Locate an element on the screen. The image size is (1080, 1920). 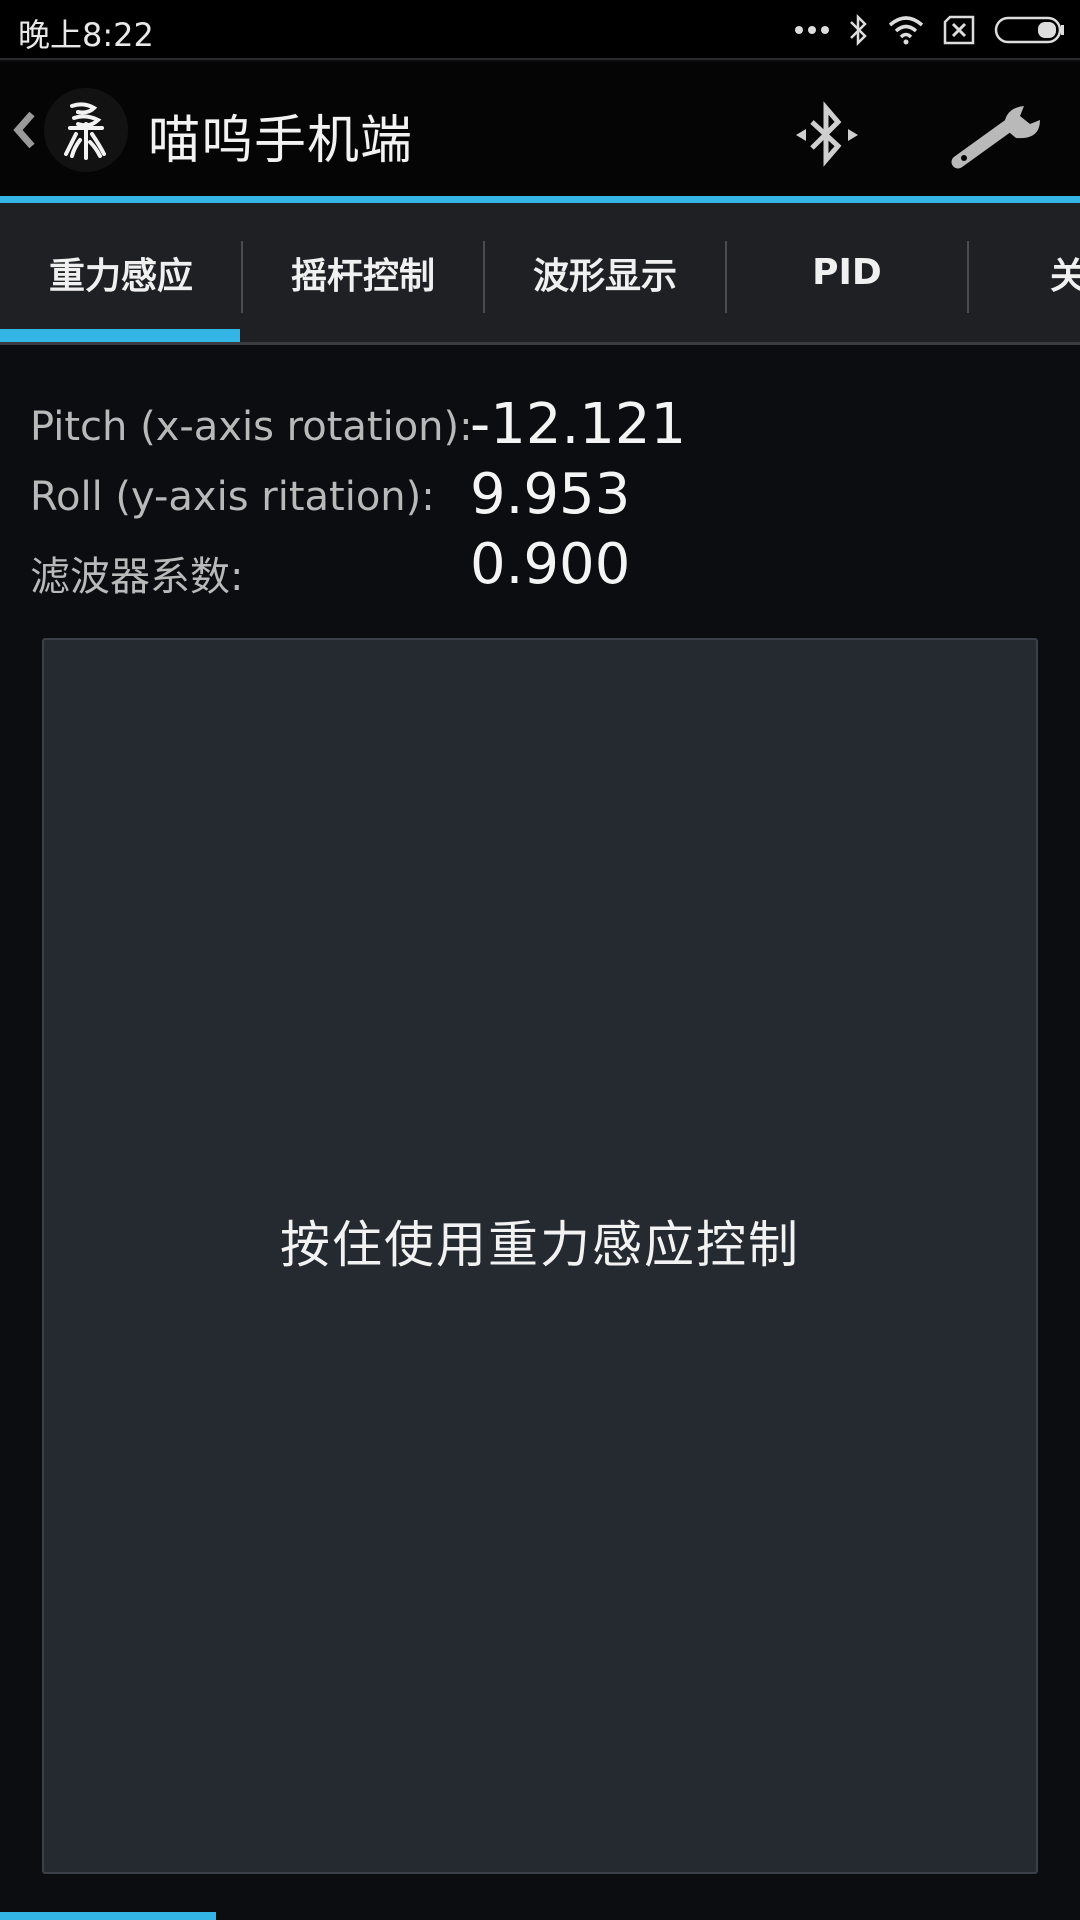
tab-pid: PID is located at coordinates (847, 272).